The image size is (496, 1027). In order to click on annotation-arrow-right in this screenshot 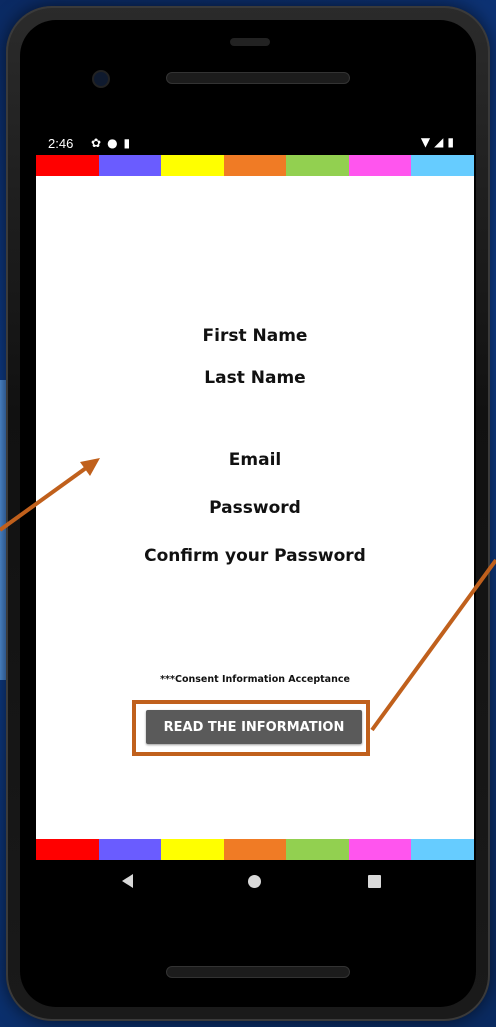, I will do `click(433, 645)`.